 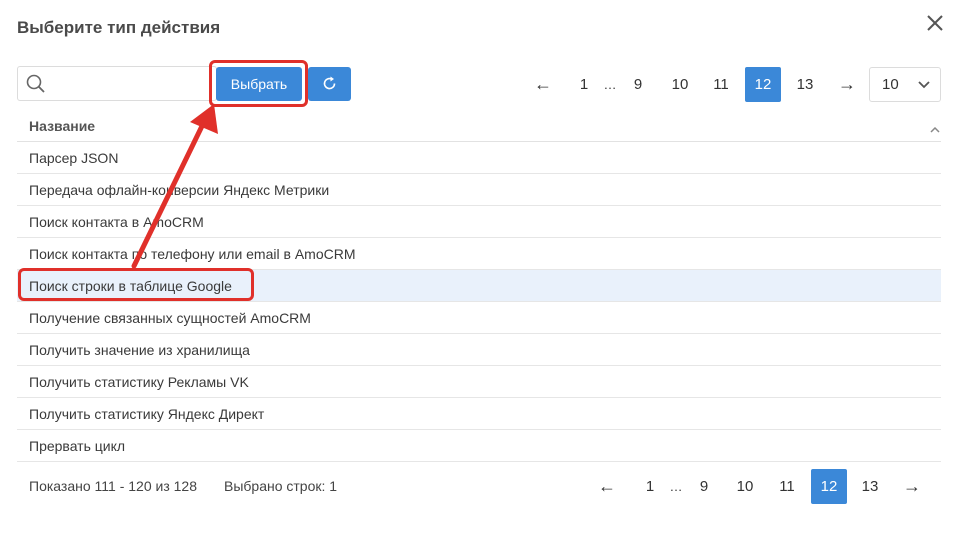 I want to click on per-page-select: 10, so click(x=905, y=84).